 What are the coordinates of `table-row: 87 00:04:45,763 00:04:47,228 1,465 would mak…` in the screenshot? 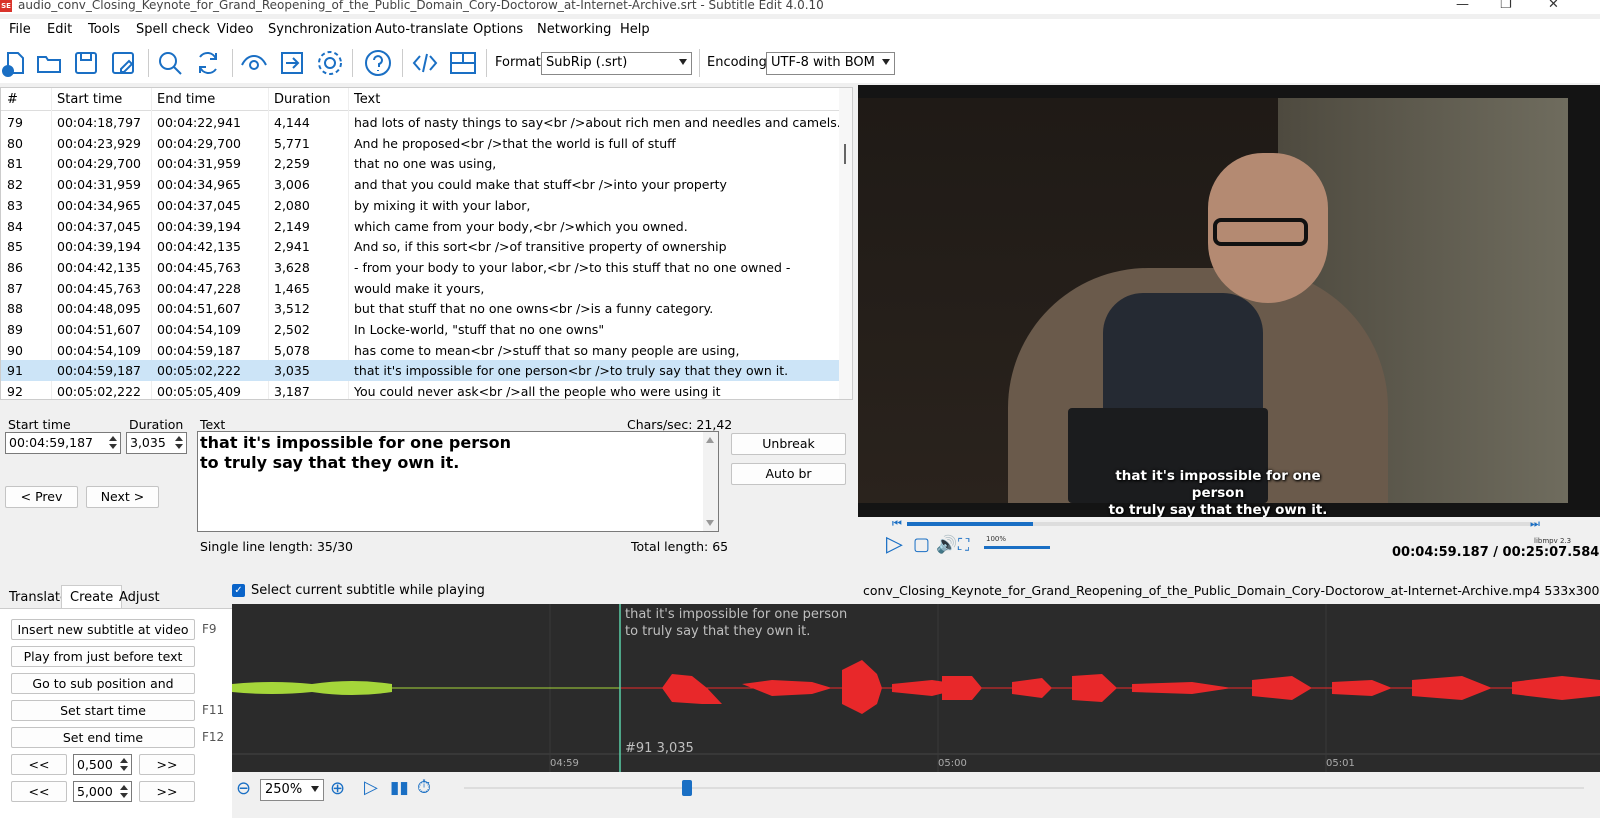 It's located at (420, 288).